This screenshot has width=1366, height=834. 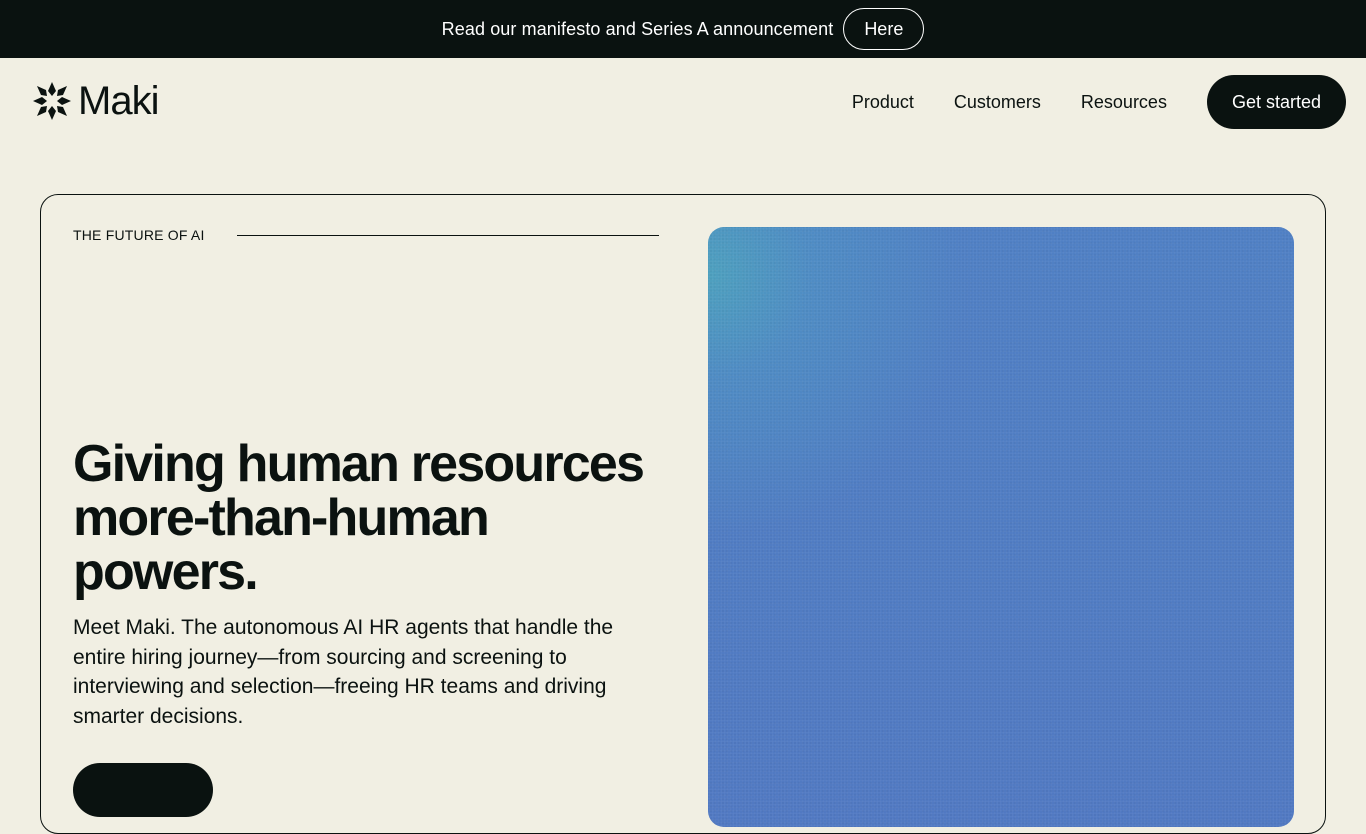 I want to click on nav-product: Product, so click(x=883, y=102).